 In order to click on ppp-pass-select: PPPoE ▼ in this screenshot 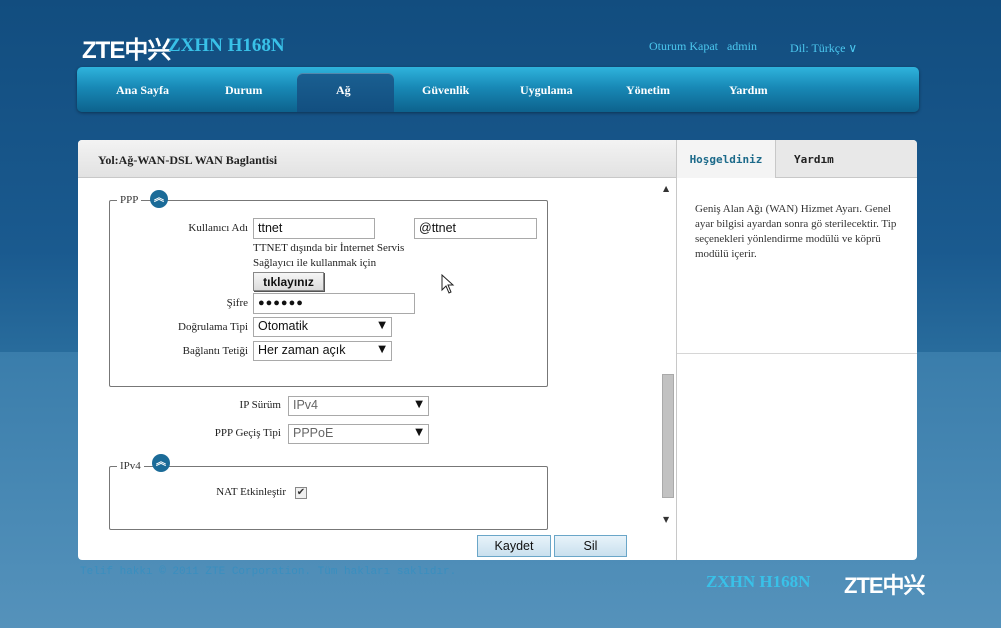, I will do `click(358, 434)`.